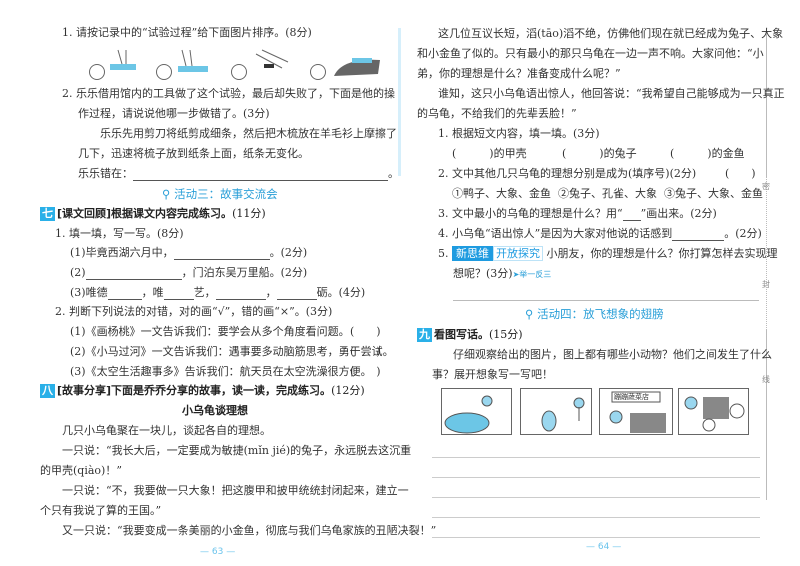 This screenshot has width=800, height=566. Describe the element at coordinates (492, 374) in the screenshot. I see `instruction: 事？展开想象写一写吧！` at that location.